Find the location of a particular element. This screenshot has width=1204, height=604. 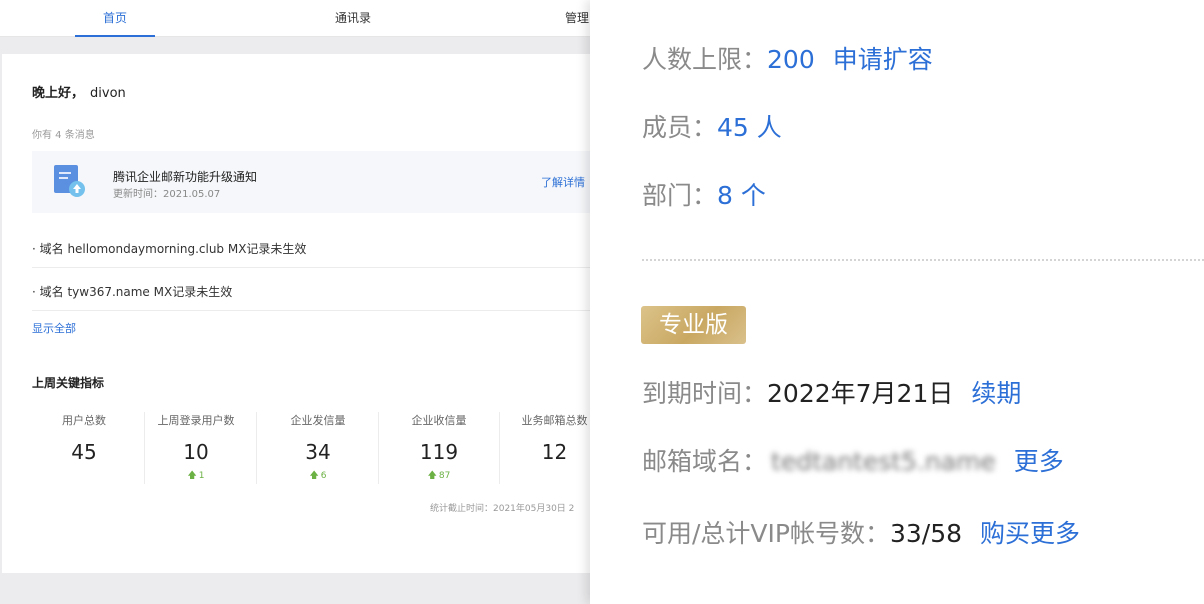

dotted-divider is located at coordinates (923, 260).